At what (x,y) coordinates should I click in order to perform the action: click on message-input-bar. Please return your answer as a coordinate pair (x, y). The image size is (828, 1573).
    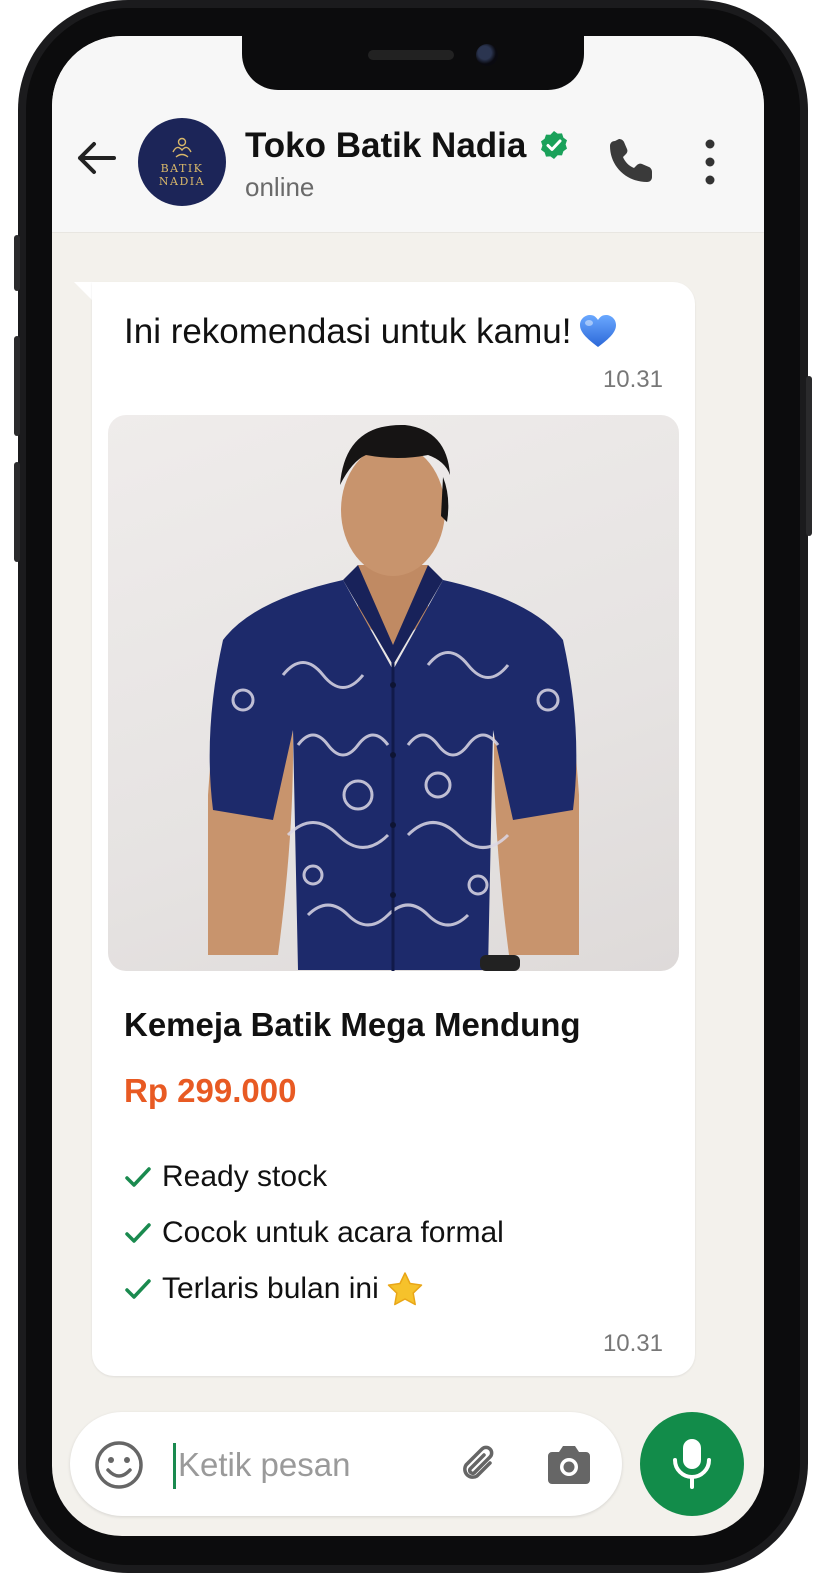
    Looking at the image, I should click on (346, 1464).